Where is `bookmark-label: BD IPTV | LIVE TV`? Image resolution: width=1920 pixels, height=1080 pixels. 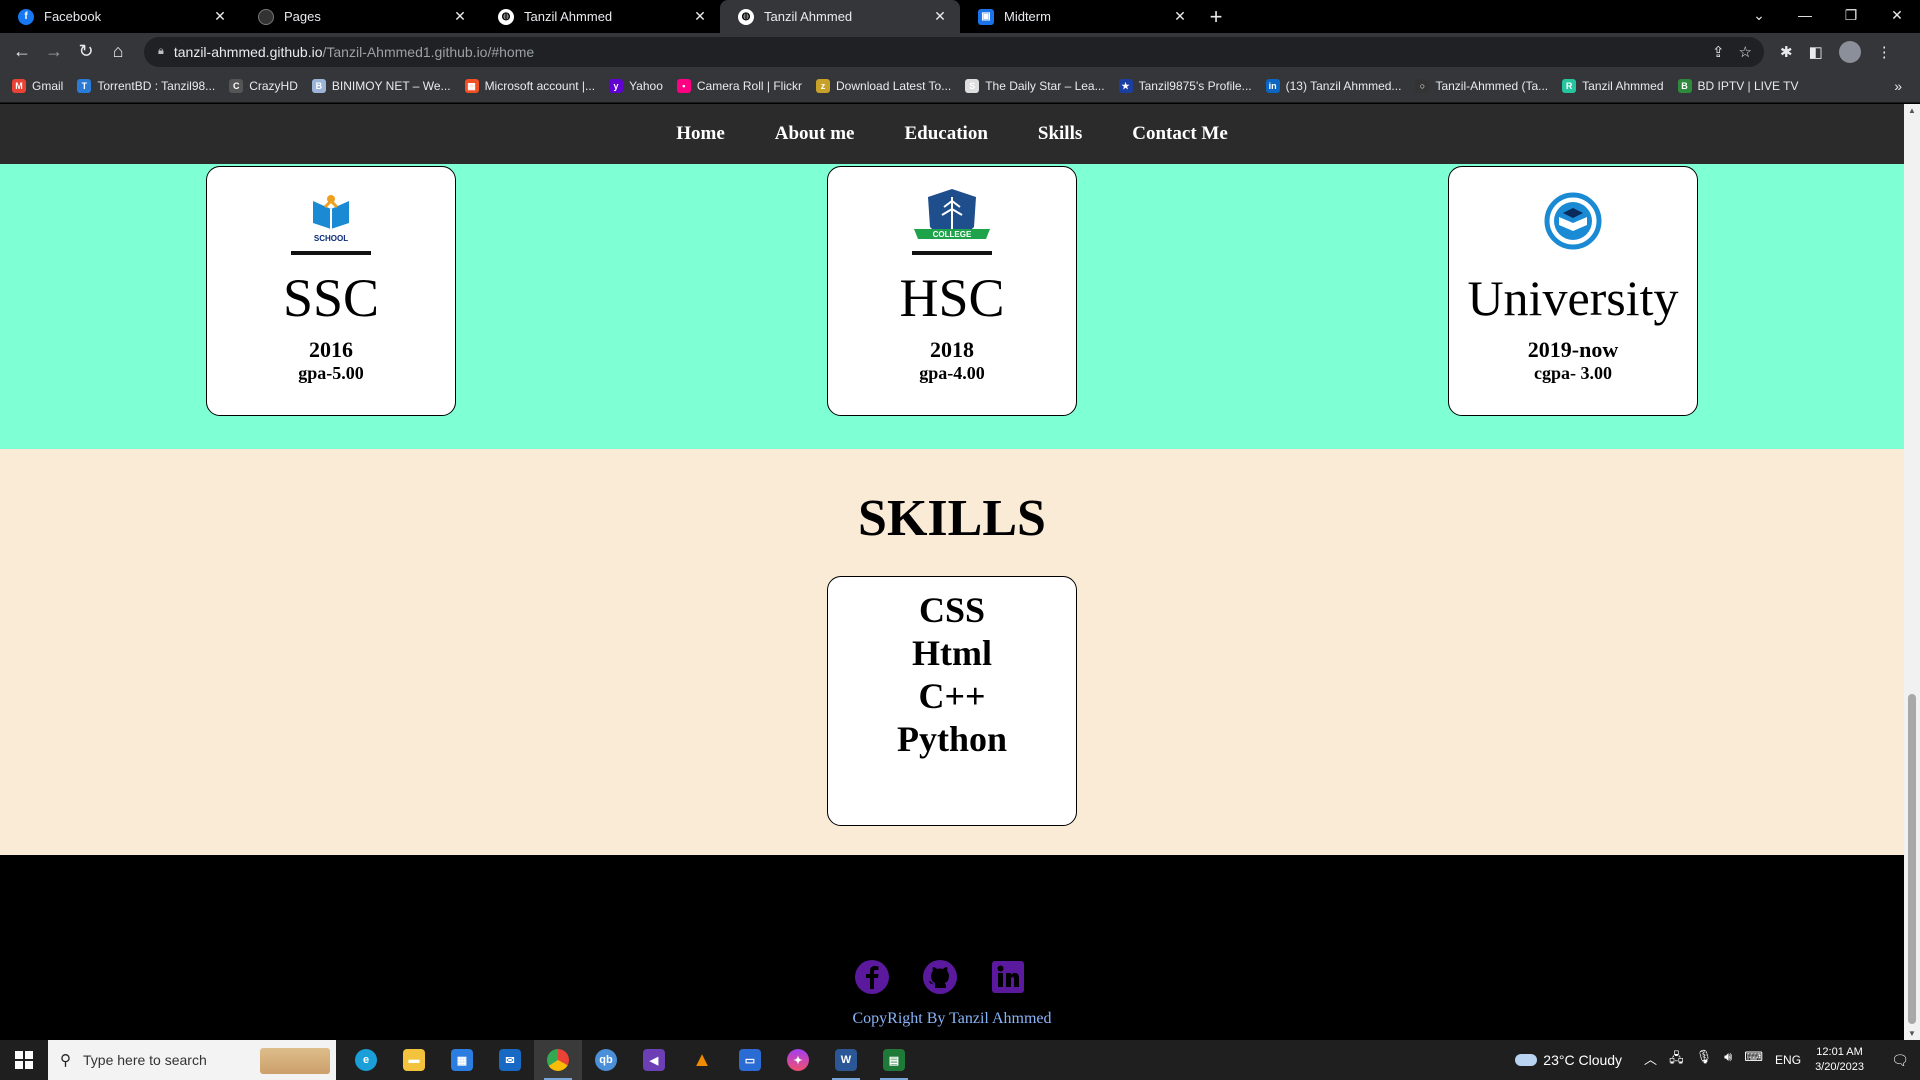
bookmark-label: BD IPTV | LIVE TV is located at coordinates (1748, 86).